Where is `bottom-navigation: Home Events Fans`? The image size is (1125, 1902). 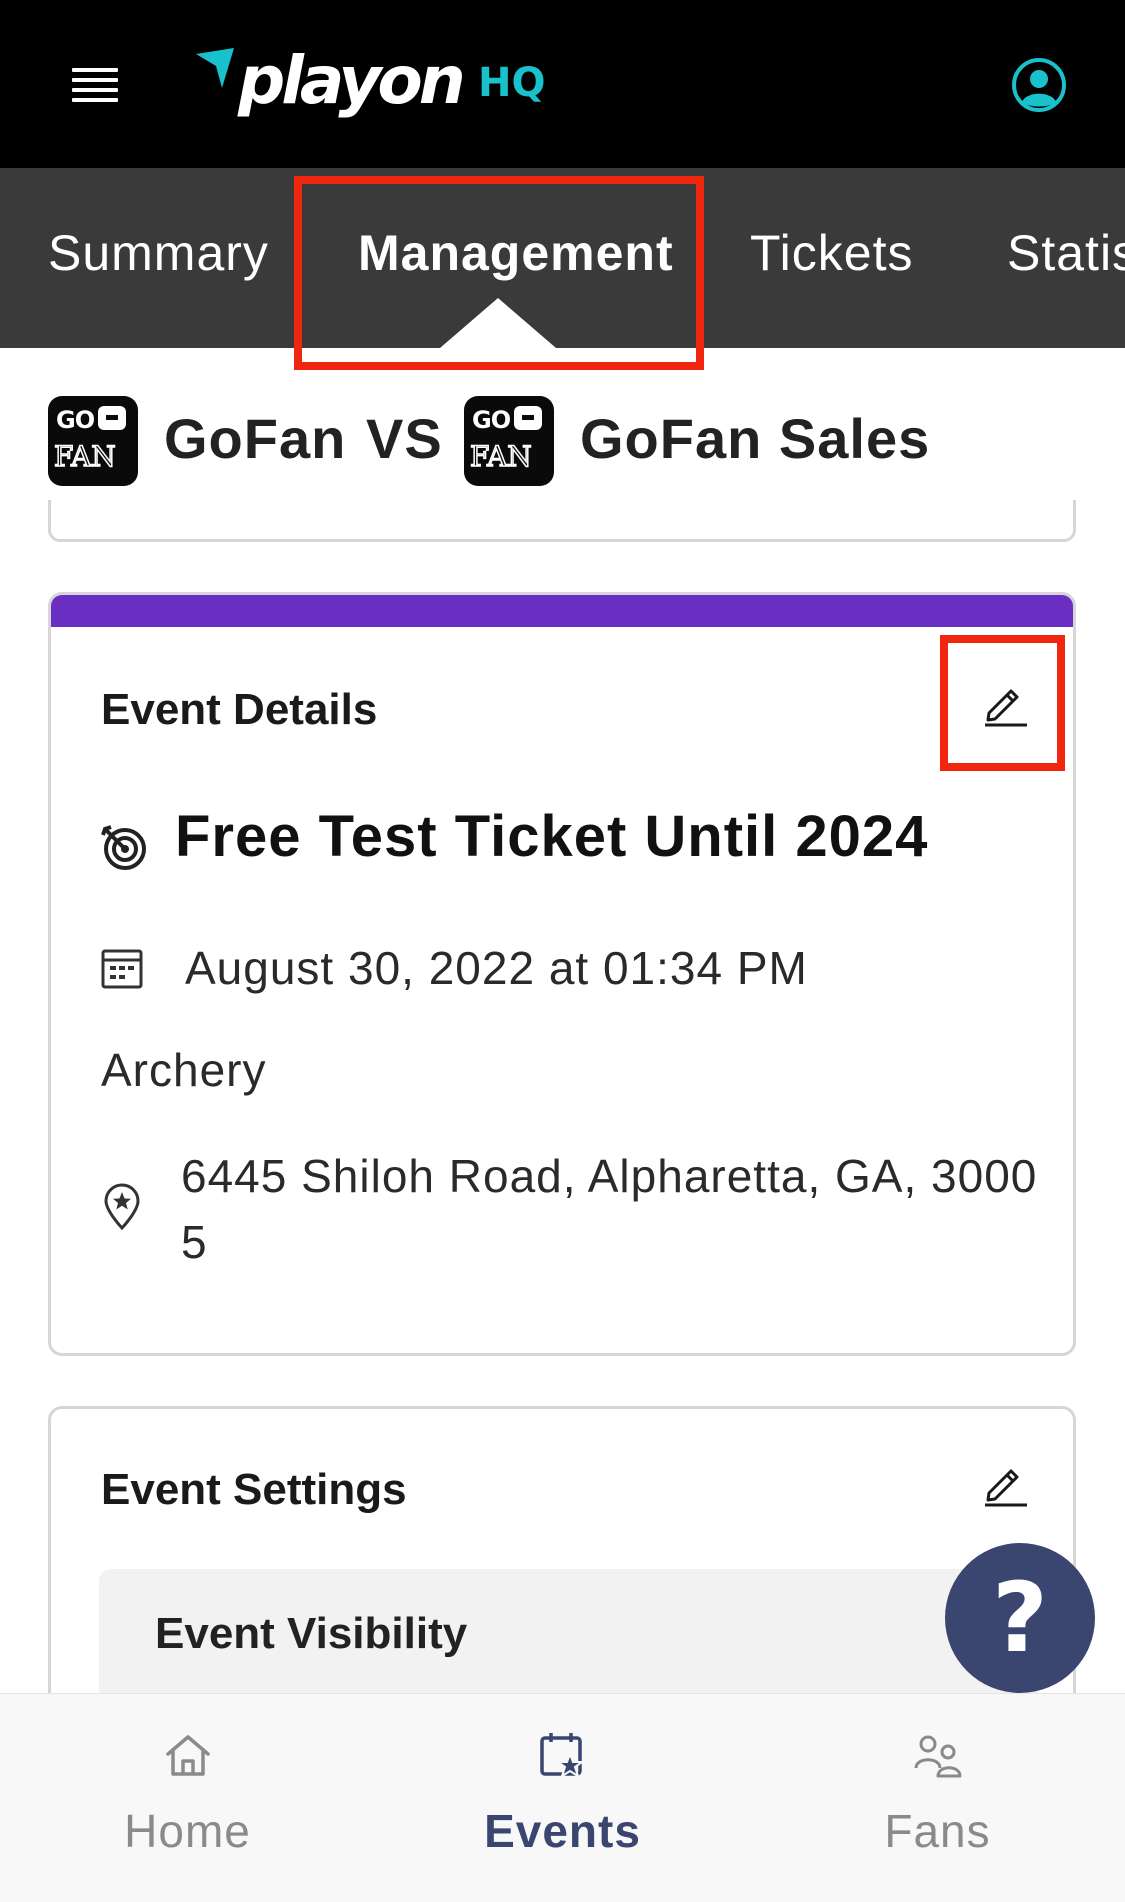 bottom-navigation: Home Events Fans is located at coordinates (562, 1797).